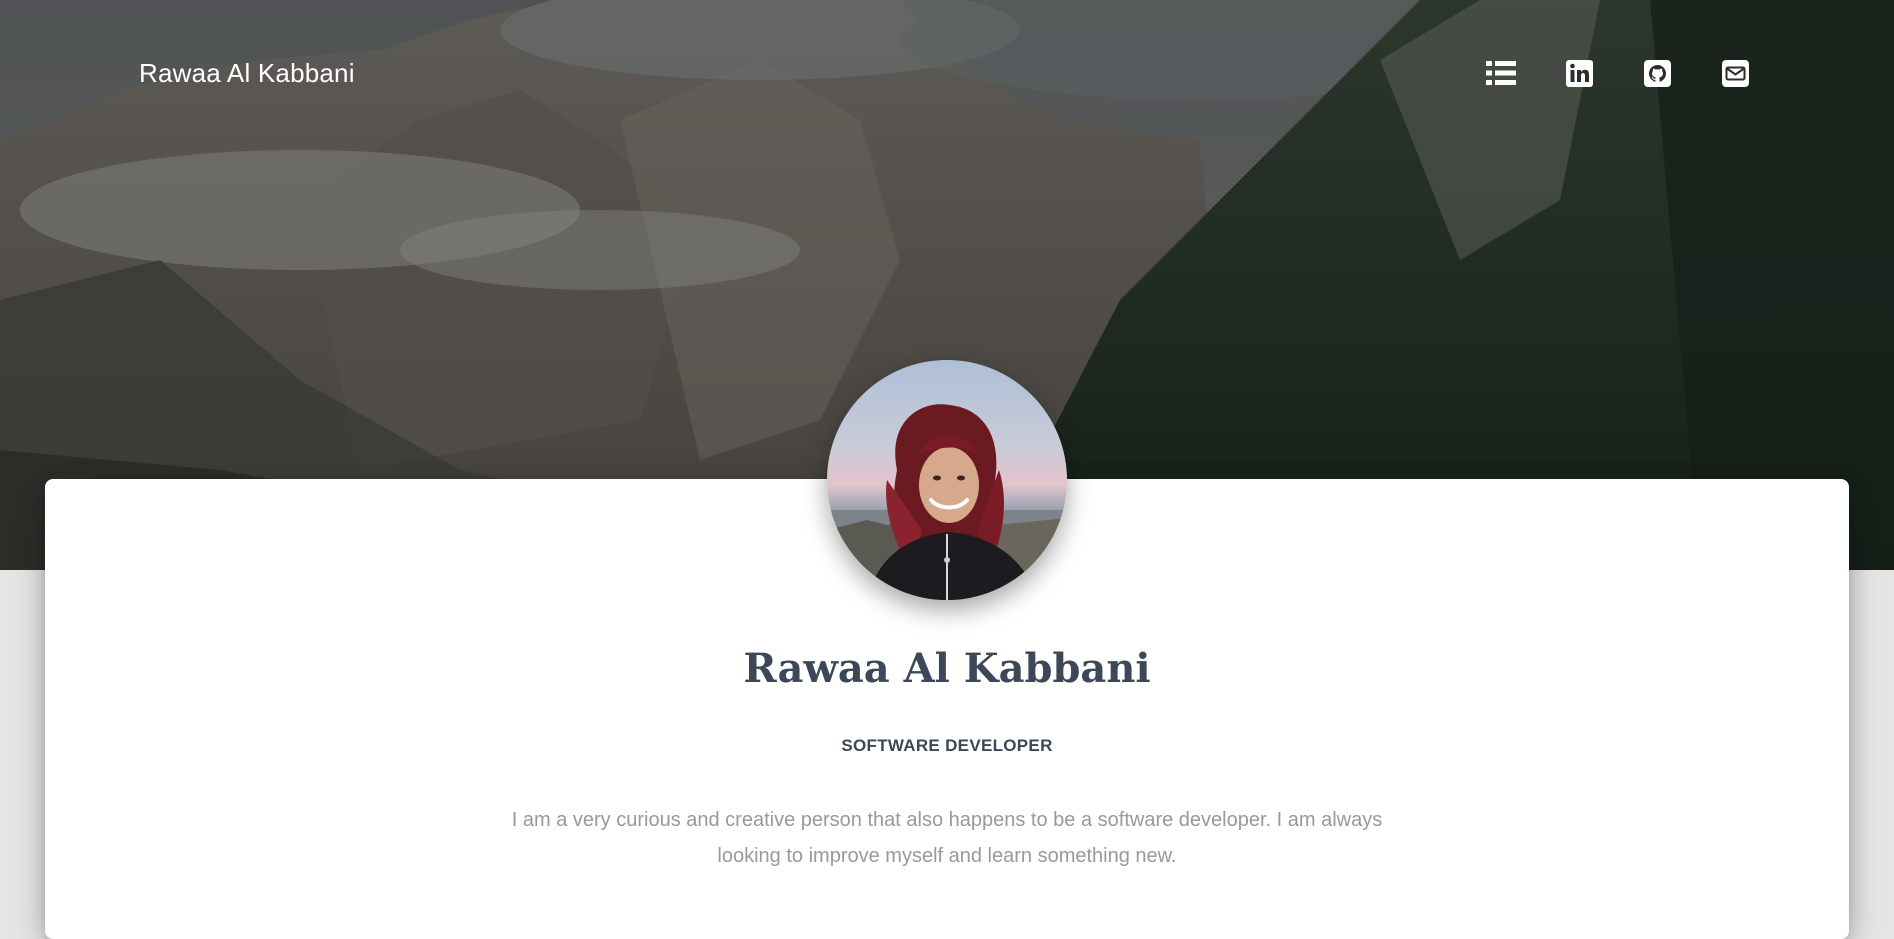  Describe the element at coordinates (1657, 73) in the screenshot. I see `github-icon` at that location.